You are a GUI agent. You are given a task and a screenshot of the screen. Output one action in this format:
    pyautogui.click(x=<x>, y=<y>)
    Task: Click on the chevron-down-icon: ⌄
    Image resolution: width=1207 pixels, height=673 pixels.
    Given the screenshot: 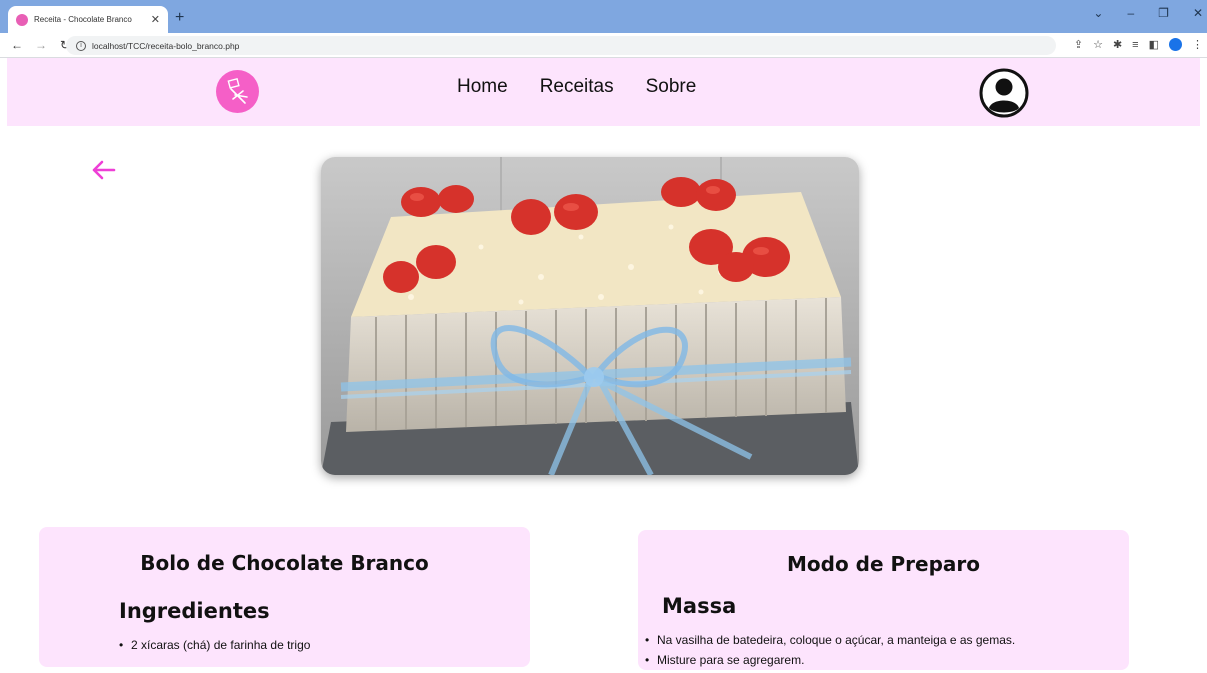 What is the action you would take?
    pyautogui.click(x=1098, y=13)
    